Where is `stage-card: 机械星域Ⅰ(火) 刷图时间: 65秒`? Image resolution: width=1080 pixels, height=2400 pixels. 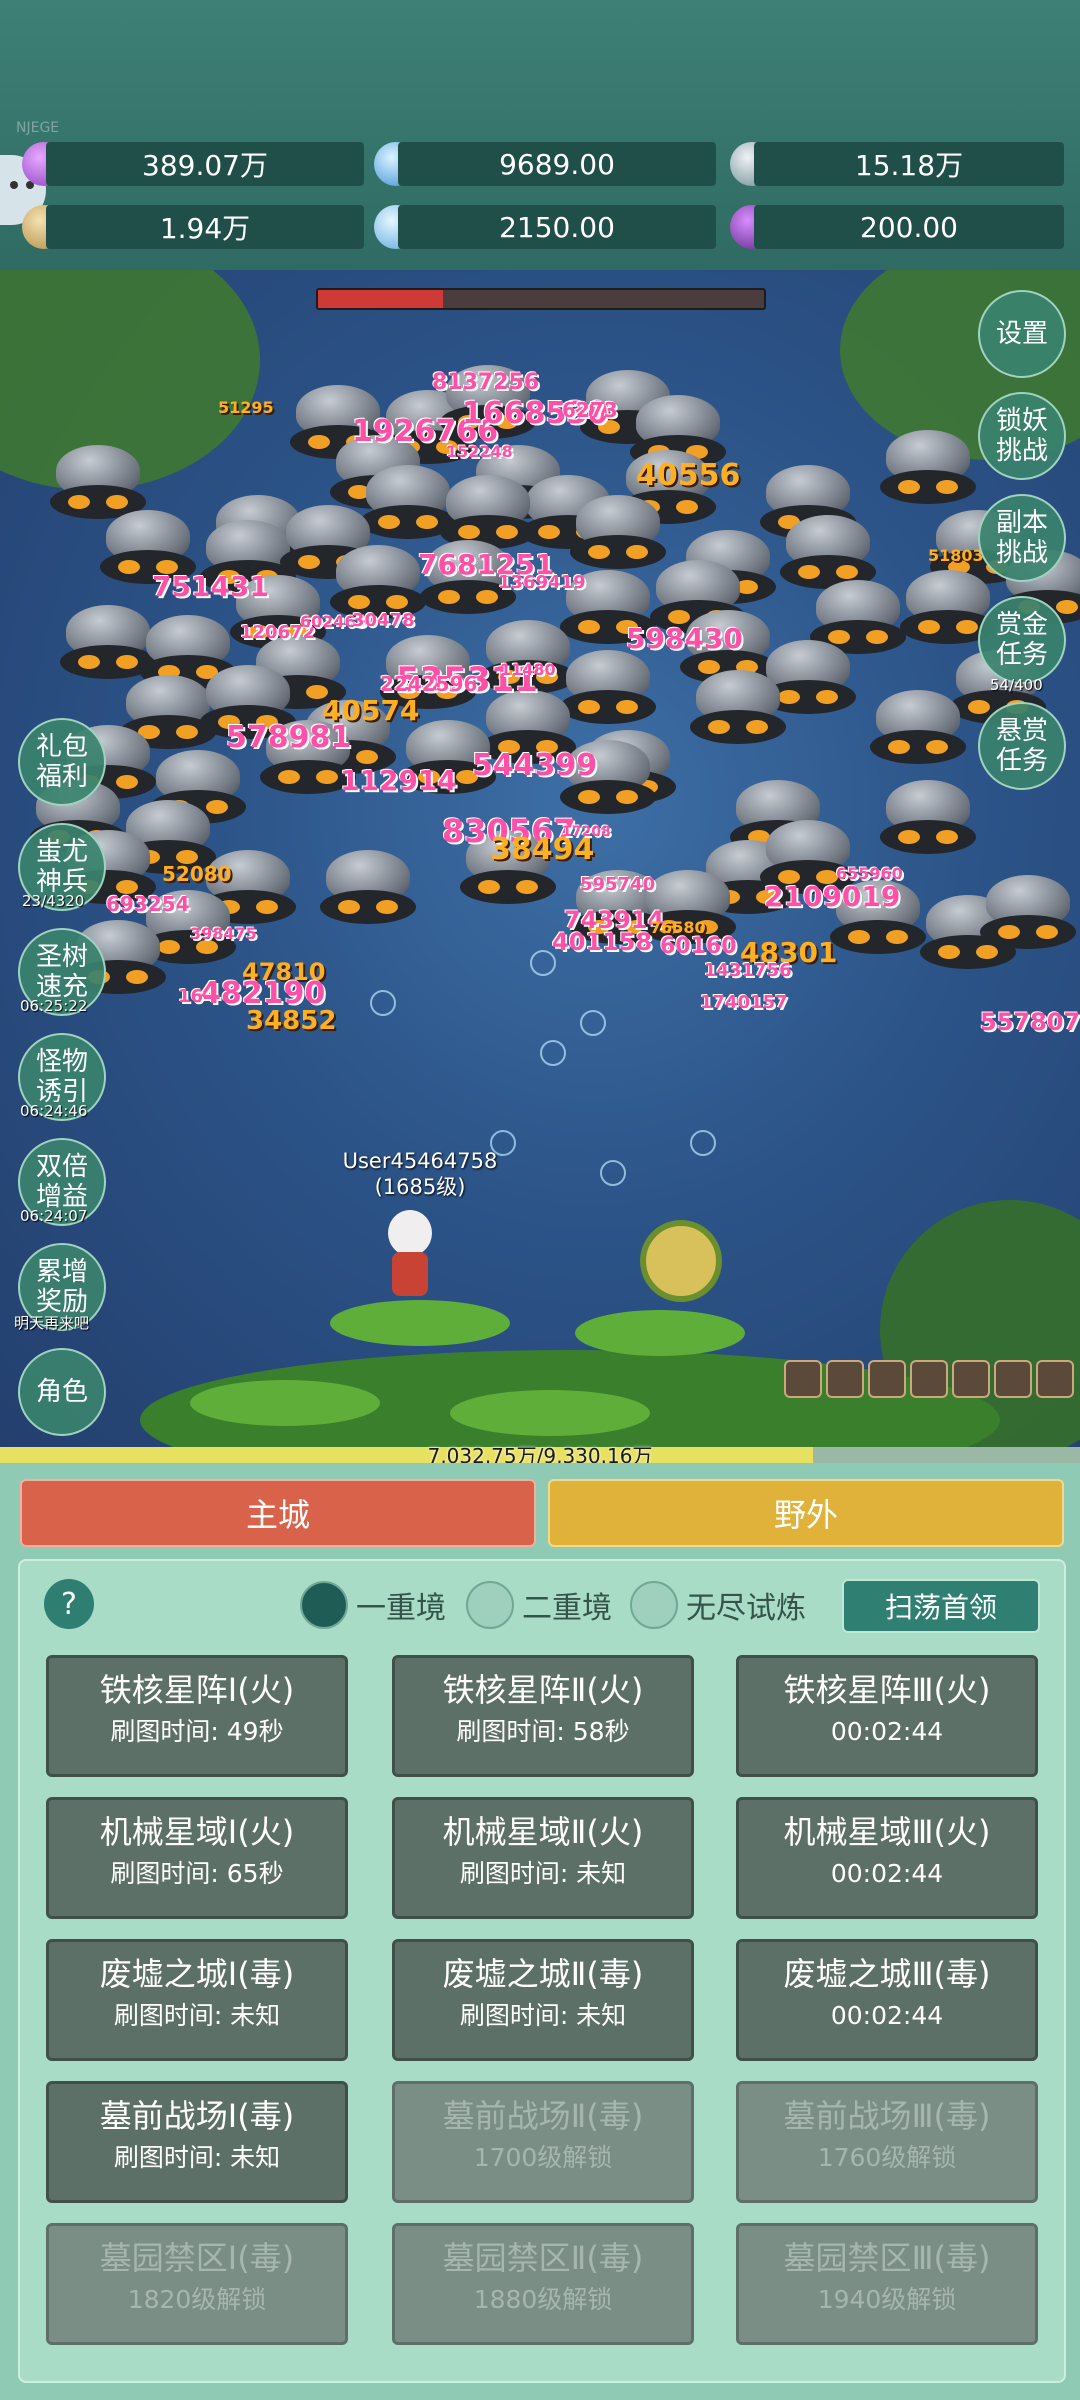 stage-card: 机械星域Ⅰ(火) 刷图时间: 65秒 is located at coordinates (197, 1858).